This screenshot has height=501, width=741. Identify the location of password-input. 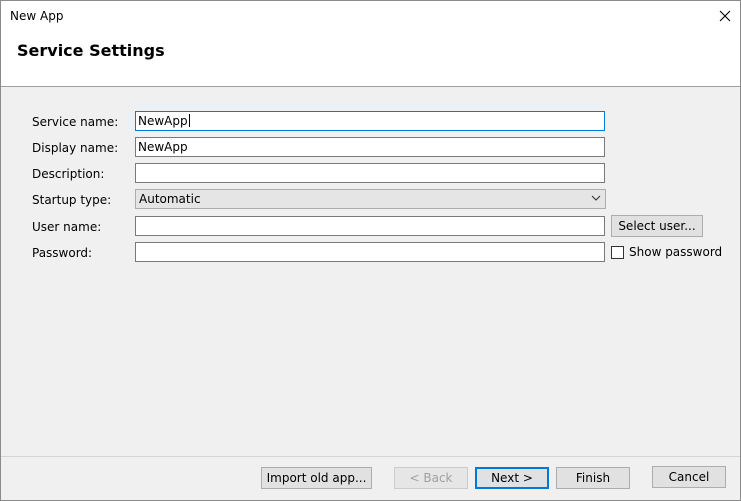
(370, 252).